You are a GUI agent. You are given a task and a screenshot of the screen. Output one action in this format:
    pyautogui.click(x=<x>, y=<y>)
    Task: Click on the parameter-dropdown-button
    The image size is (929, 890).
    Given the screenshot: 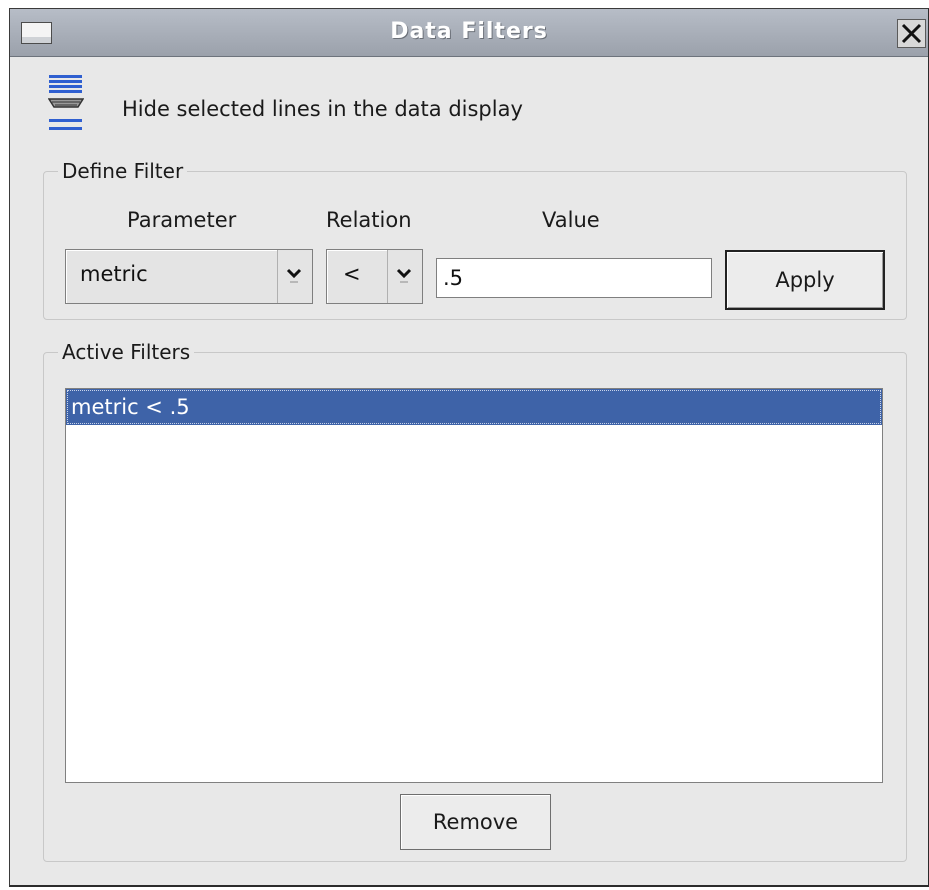 What is the action you would take?
    pyautogui.click(x=294, y=276)
    